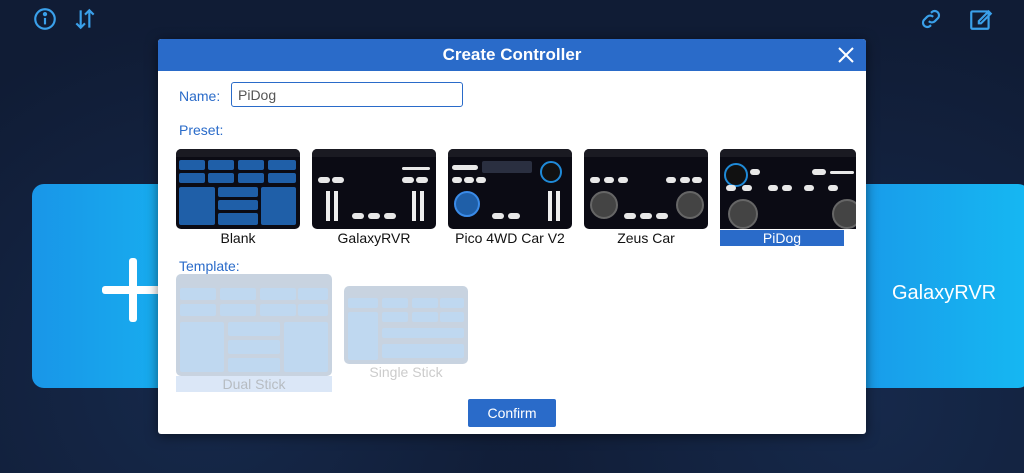 The height and width of the screenshot is (473, 1024). Describe the element at coordinates (512, 413) in the screenshot. I see `confirm-button: Confirm` at that location.